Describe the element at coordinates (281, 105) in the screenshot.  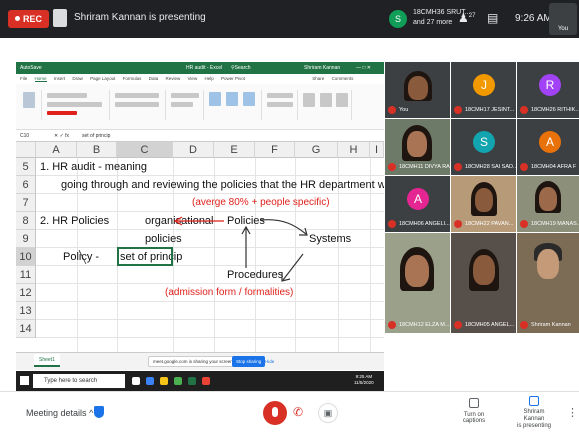
I see `cells-group` at that location.